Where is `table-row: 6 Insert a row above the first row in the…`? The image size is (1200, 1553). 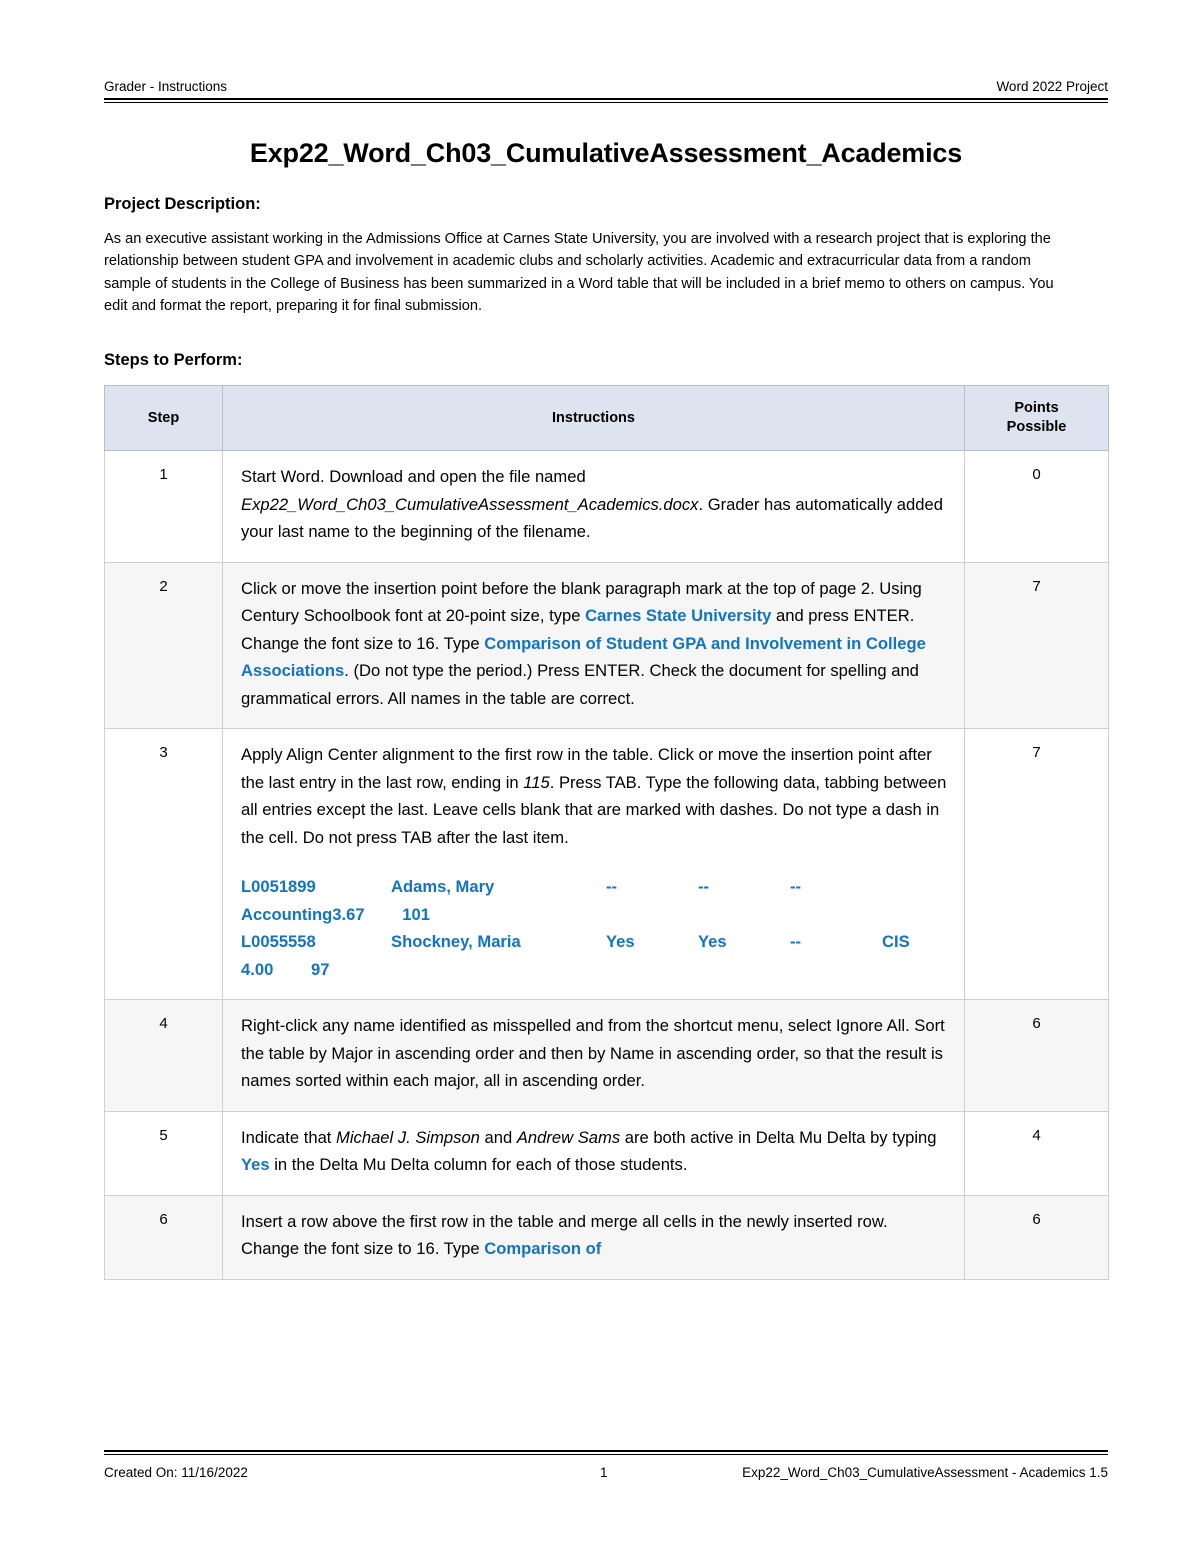 table-row: 6 Insert a row above the first row in the… is located at coordinates (606, 1237).